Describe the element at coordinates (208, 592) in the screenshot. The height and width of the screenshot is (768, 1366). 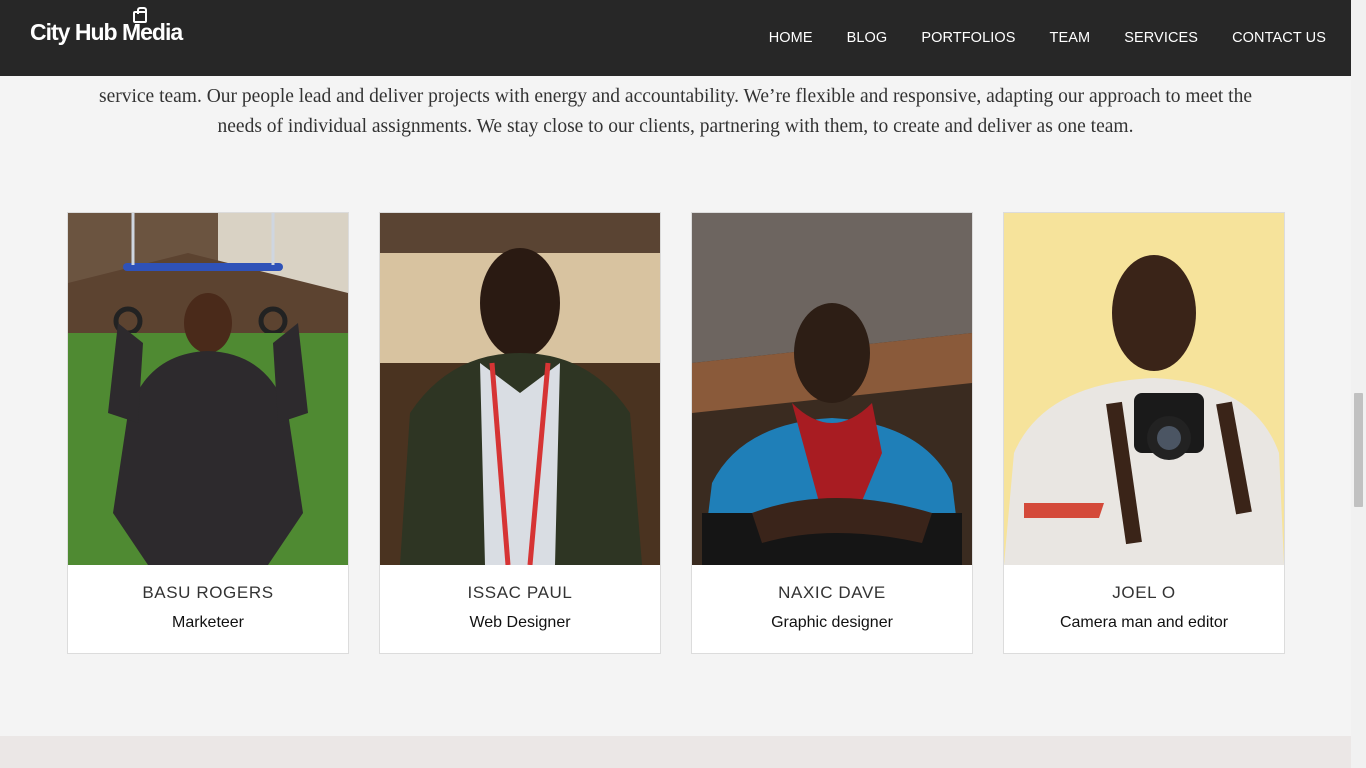
I see `team-member-name: BASU ROGERS` at that location.